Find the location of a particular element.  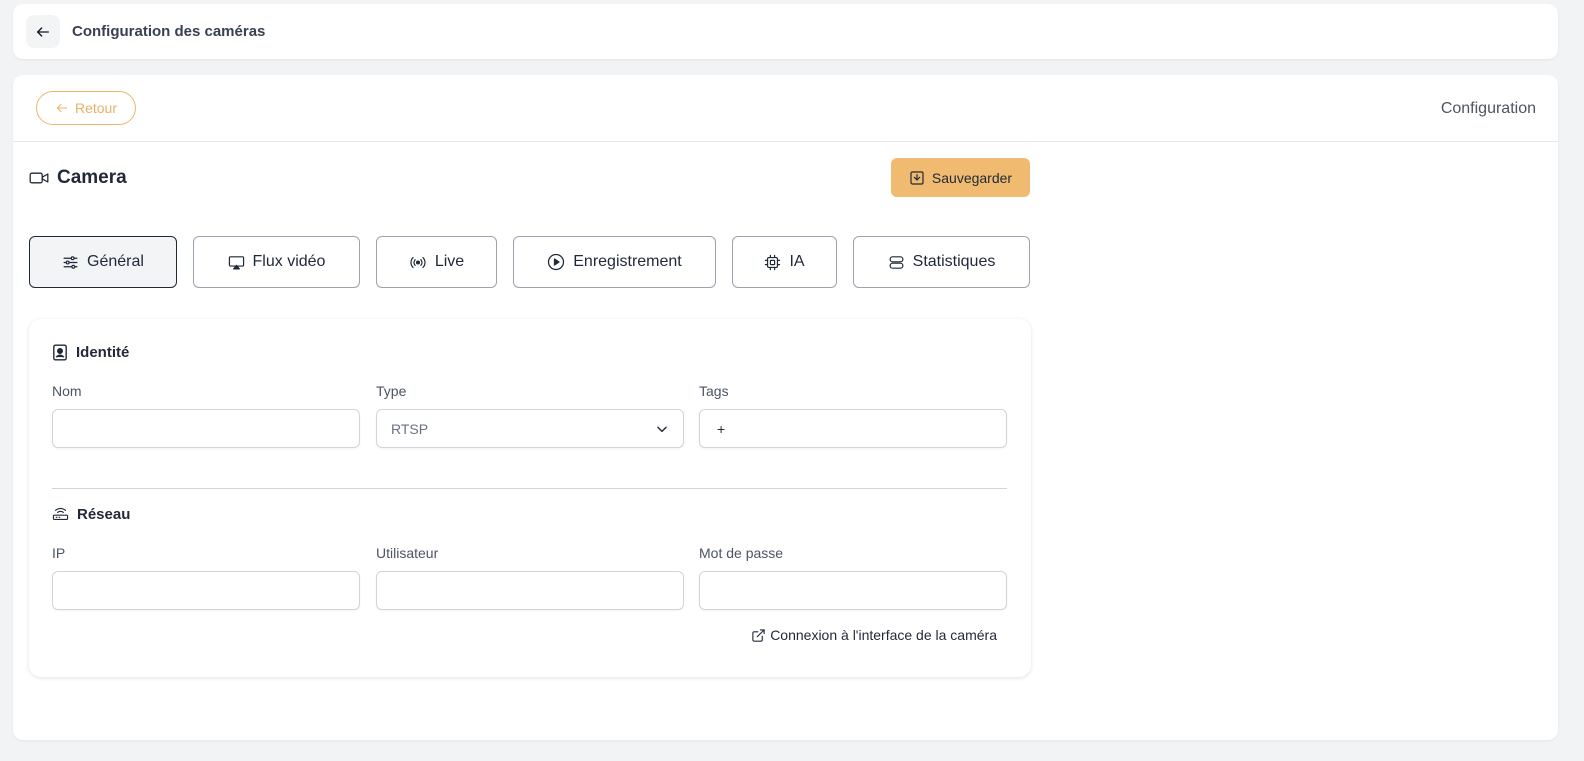

tab-live: Live is located at coordinates (436, 262).